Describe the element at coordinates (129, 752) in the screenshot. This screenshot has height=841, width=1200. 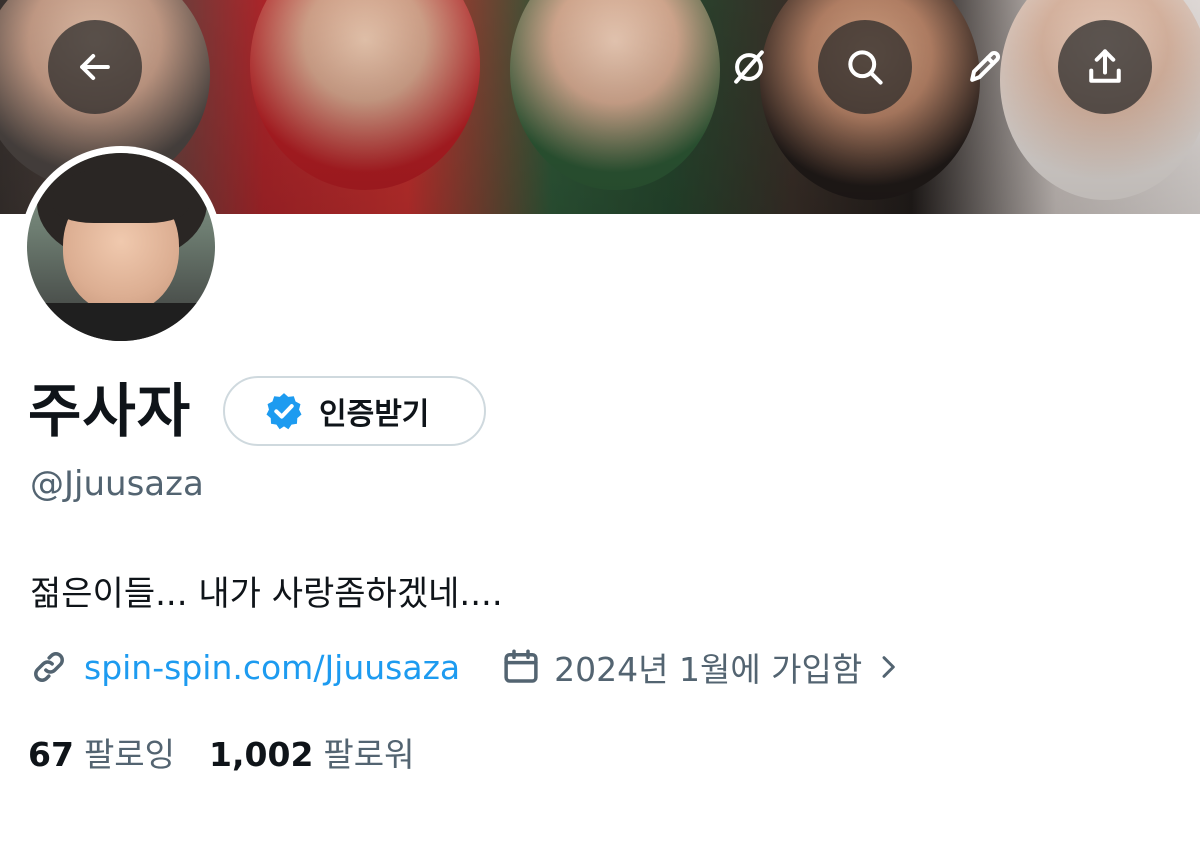
I see `following-label: 팔로잉` at that location.